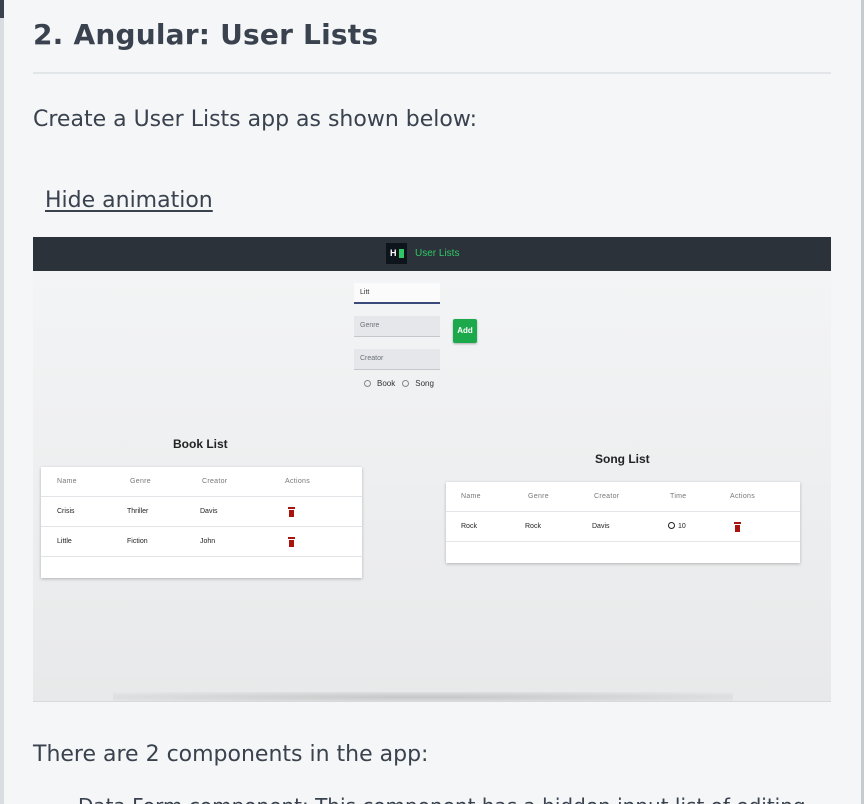  What do you see at coordinates (678, 496) in the screenshot?
I see `song-col-time: Time` at bounding box center [678, 496].